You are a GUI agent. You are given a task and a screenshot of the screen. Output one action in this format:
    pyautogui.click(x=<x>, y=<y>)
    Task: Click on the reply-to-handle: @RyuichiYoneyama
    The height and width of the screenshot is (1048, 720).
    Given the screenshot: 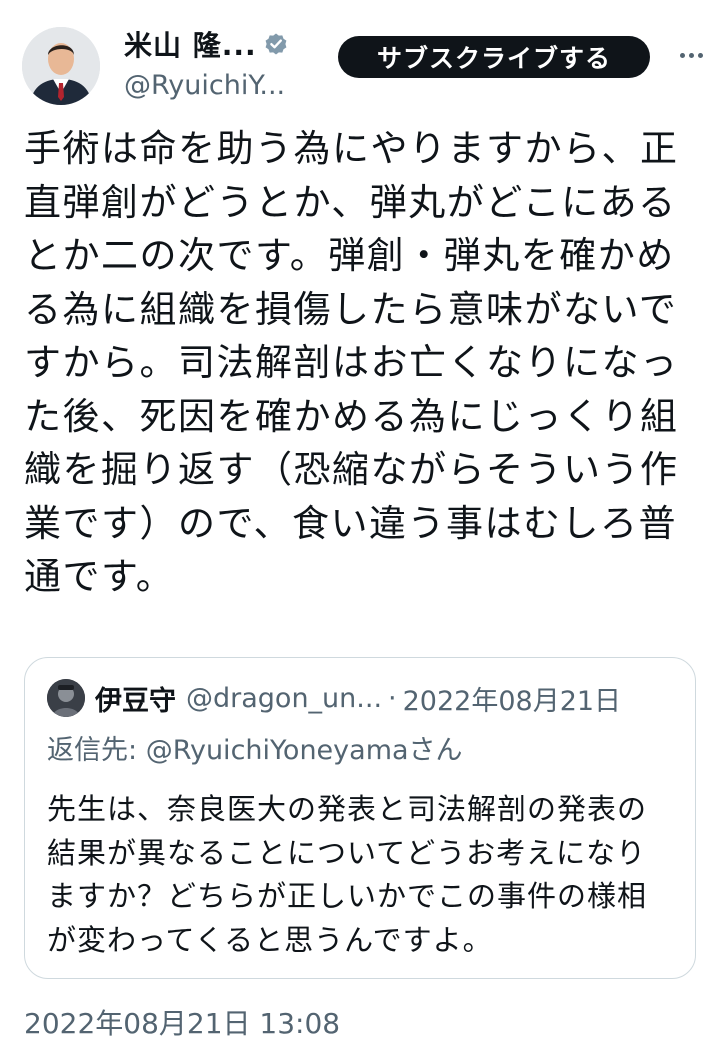 What is the action you would take?
    pyautogui.click(x=277, y=750)
    